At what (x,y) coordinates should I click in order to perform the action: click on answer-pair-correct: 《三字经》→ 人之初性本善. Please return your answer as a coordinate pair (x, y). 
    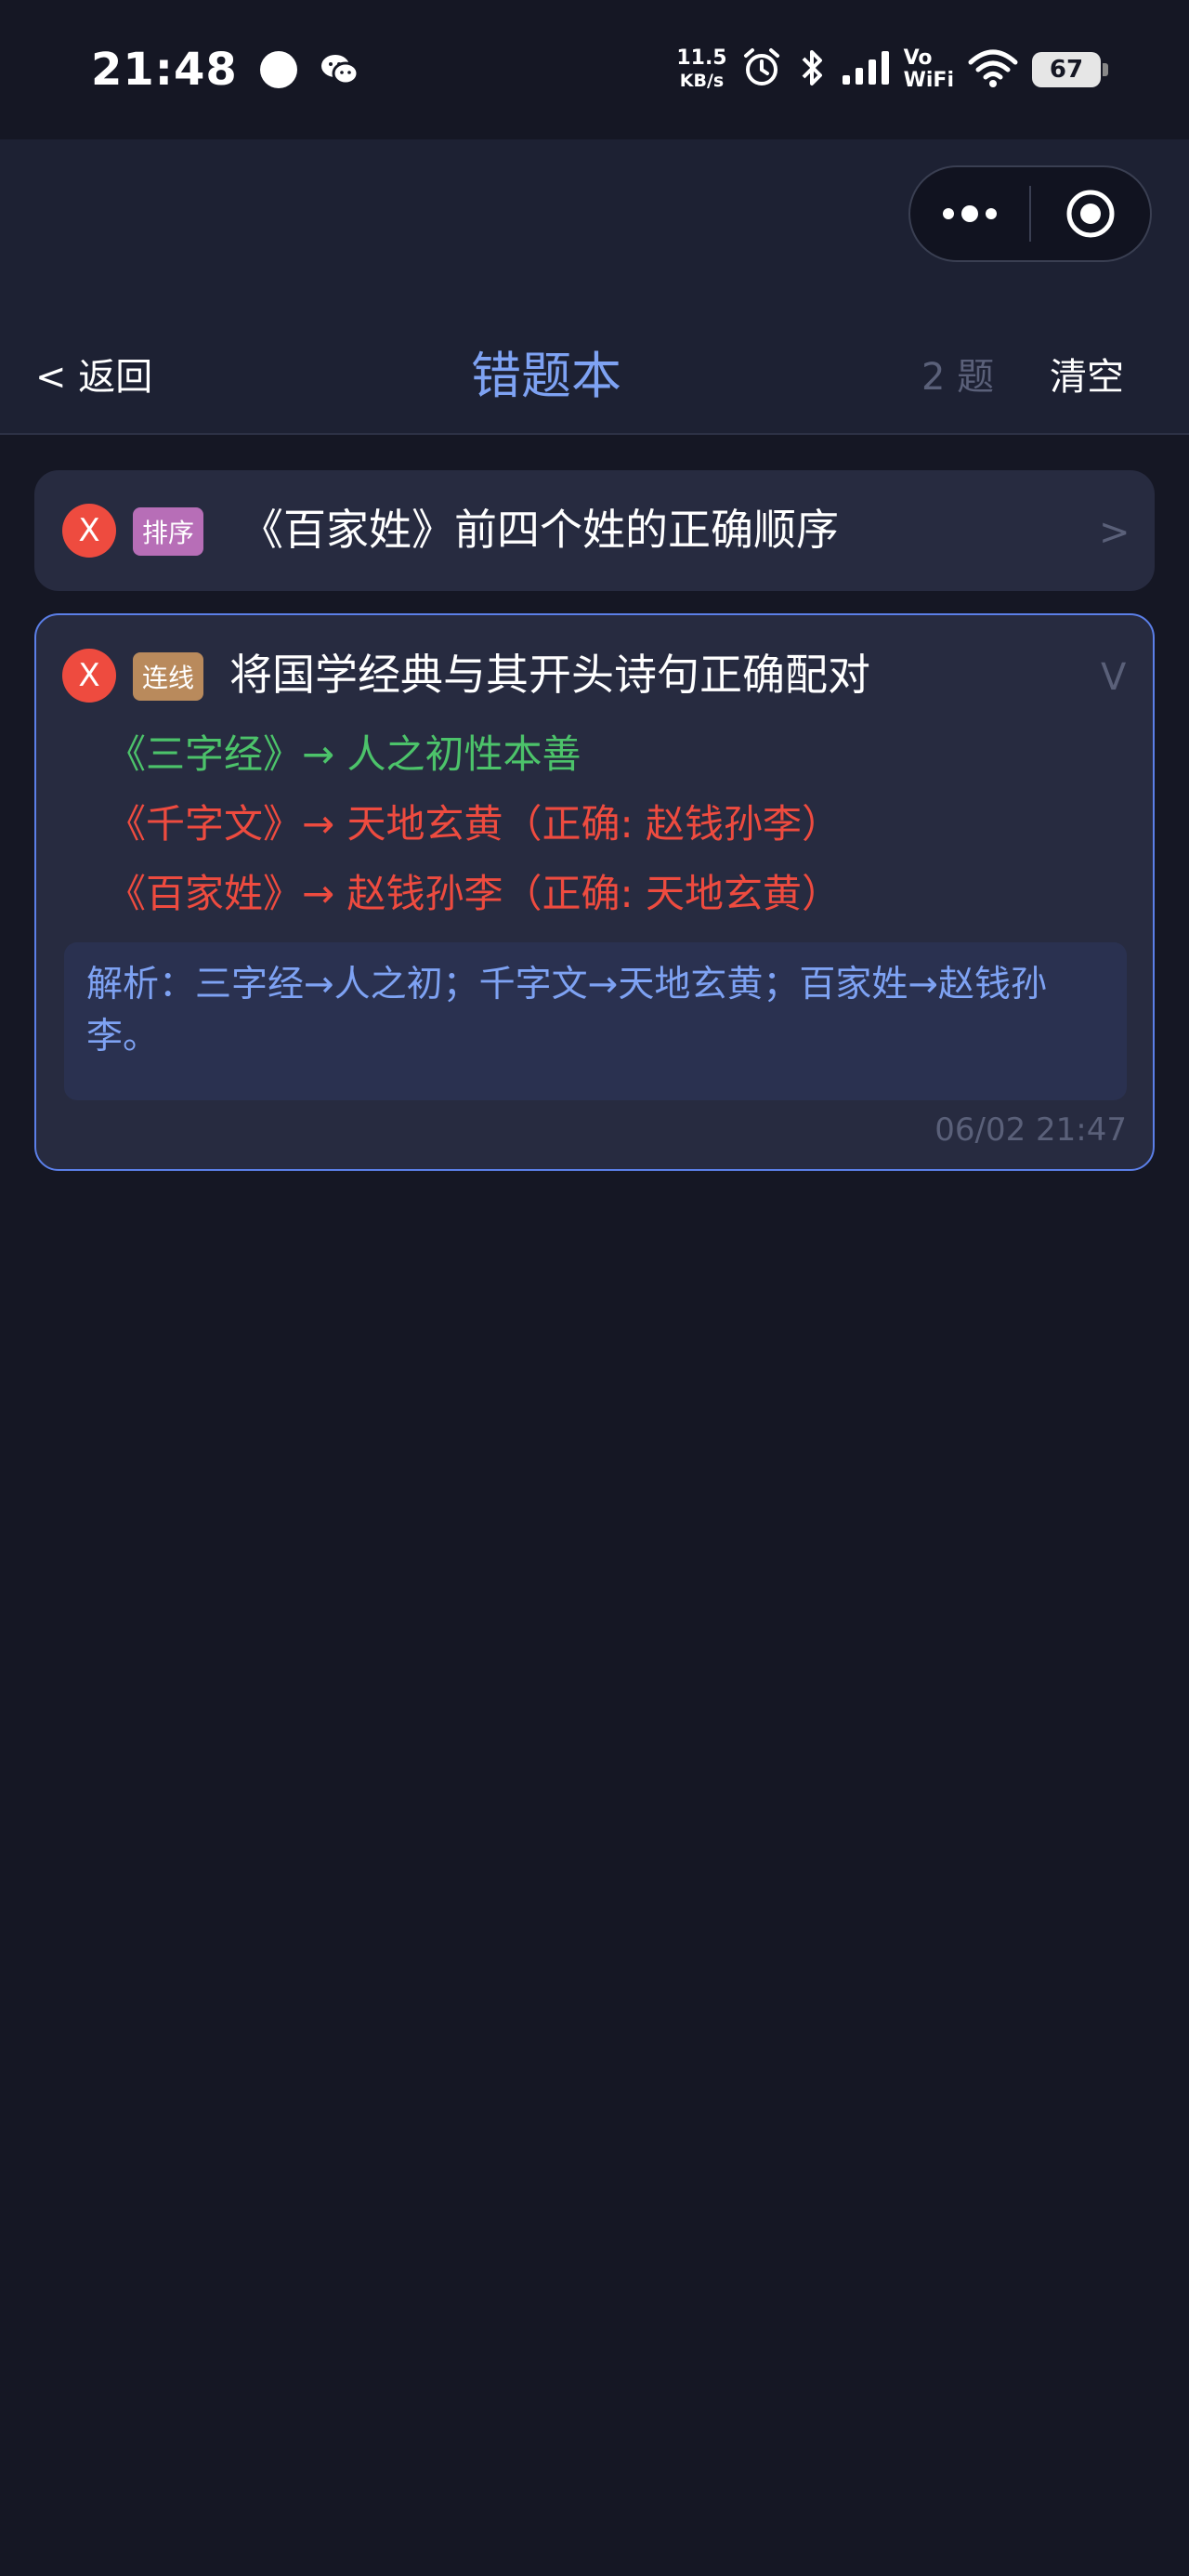
    Looking at the image, I should click on (344, 754).